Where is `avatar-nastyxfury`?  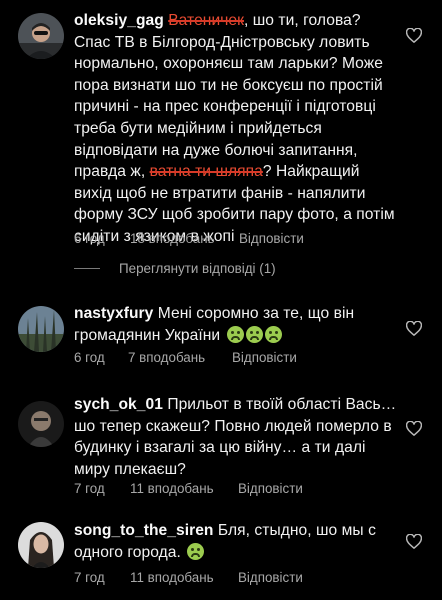 avatar-nastyxfury is located at coordinates (41, 329).